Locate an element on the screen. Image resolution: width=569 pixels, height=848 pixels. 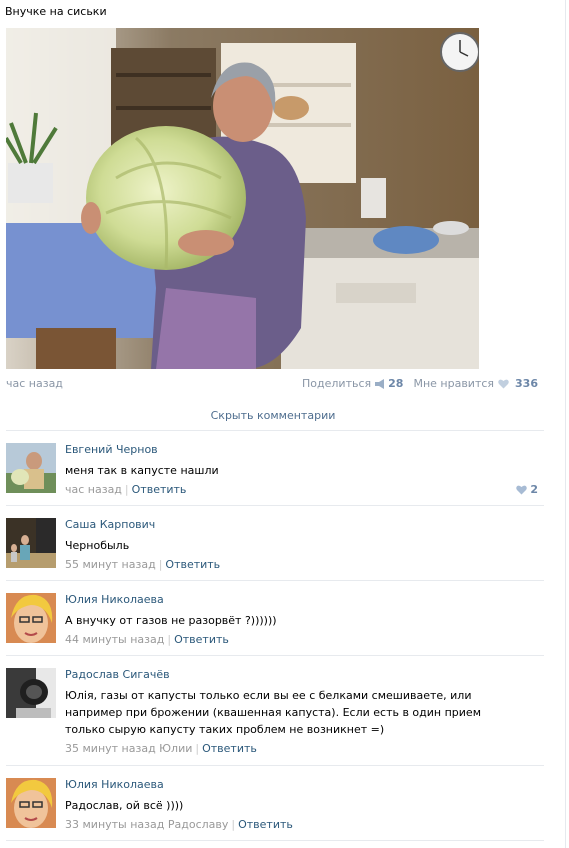
comment-footer: 35 минут назад Юлии | Ответить is located at coordinates (300, 748).